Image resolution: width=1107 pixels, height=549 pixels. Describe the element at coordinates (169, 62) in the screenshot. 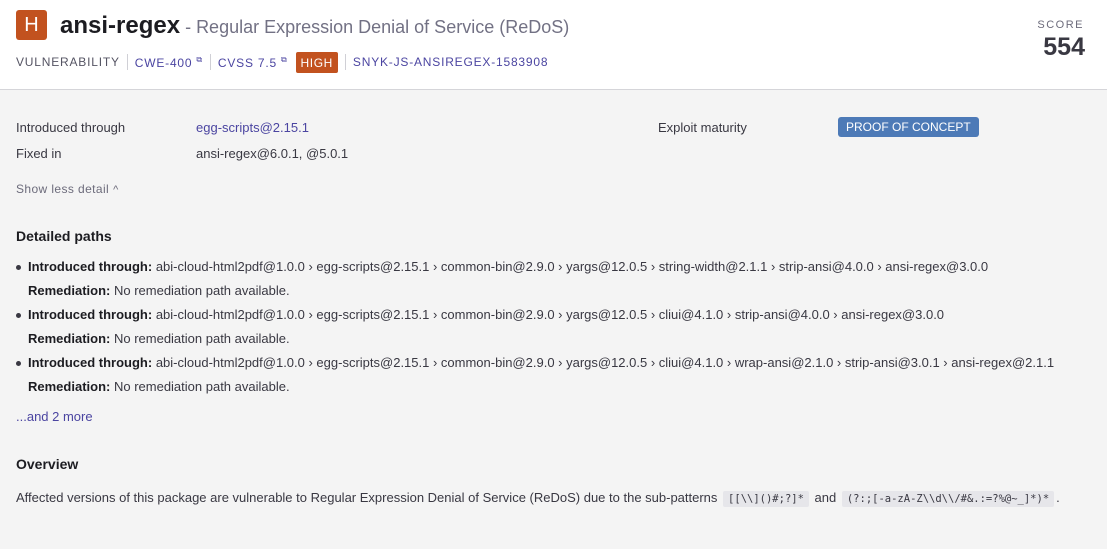

I see `cwe-link: CWE-400 ⧉` at that location.